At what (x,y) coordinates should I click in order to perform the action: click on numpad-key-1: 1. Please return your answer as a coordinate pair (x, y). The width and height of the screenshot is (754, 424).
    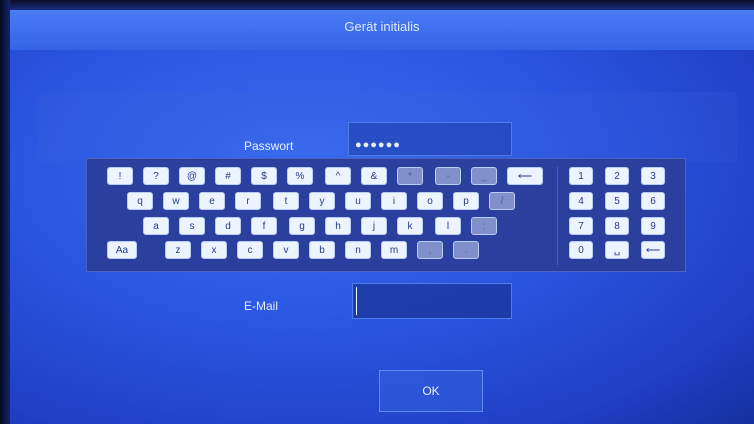
    Looking at the image, I should click on (581, 176).